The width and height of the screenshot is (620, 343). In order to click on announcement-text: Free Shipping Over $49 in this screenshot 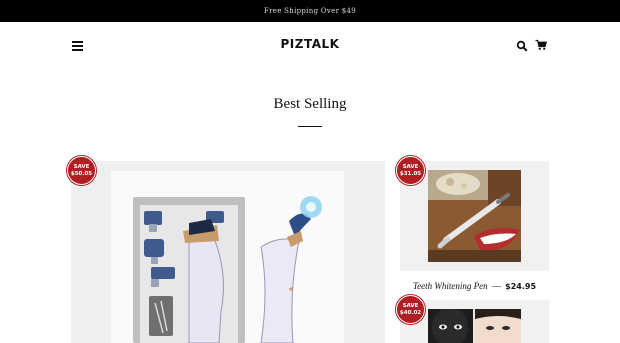, I will do `click(310, 11)`.